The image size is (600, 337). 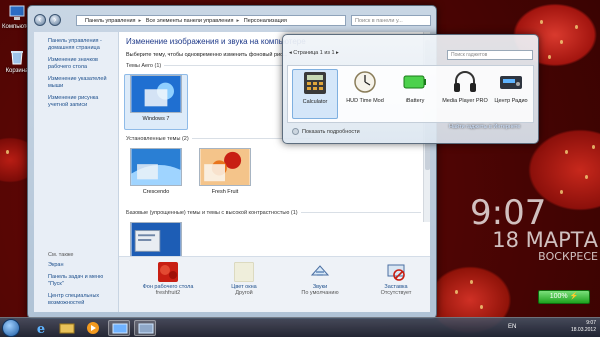 What do you see at coordinates (76, 102) in the screenshot?
I see `sidebar-link-account-picture: Изменение рисунка учетной записи` at bounding box center [76, 102].